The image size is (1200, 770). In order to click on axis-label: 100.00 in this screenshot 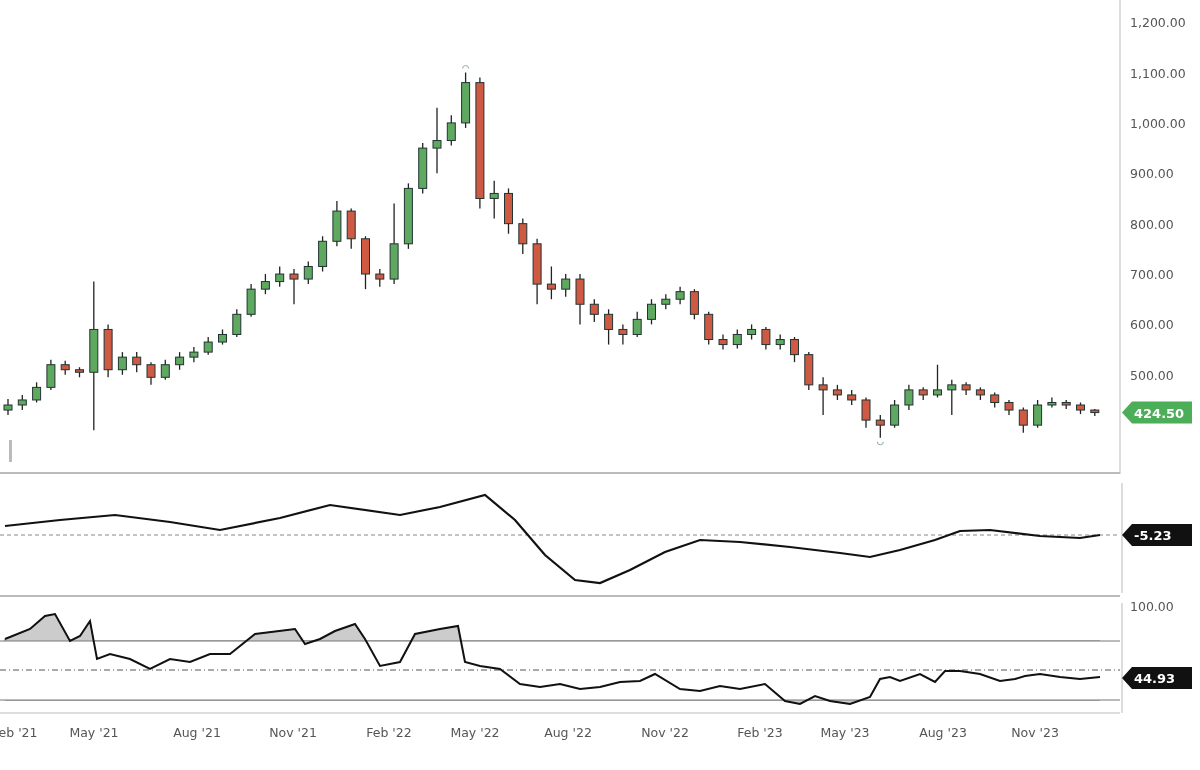, I will do `click(1152, 606)`.